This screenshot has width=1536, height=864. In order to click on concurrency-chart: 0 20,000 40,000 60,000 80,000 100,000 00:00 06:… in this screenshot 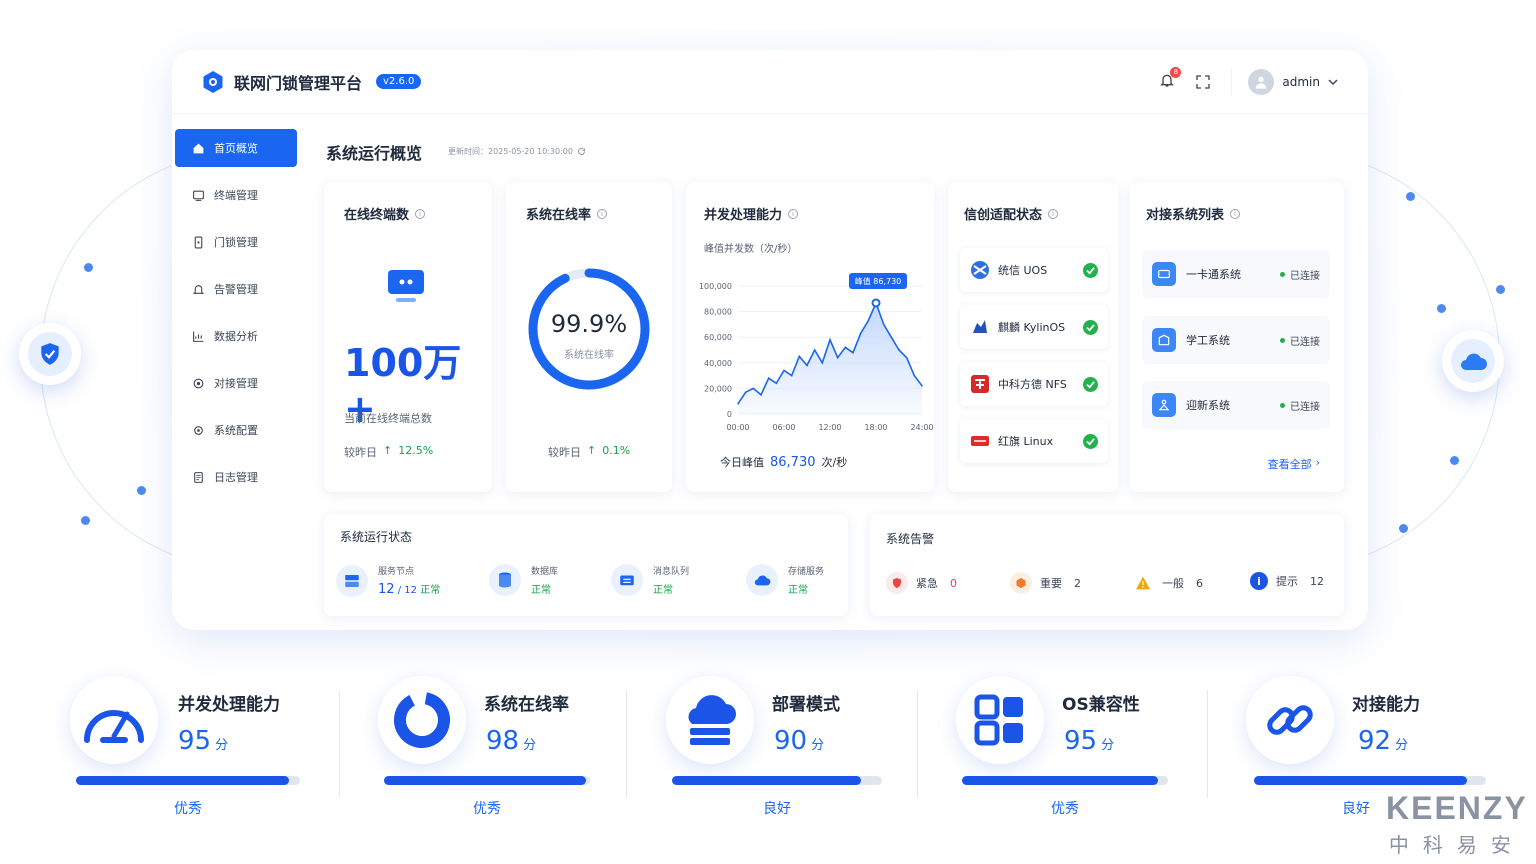, I will do `click(816, 352)`.